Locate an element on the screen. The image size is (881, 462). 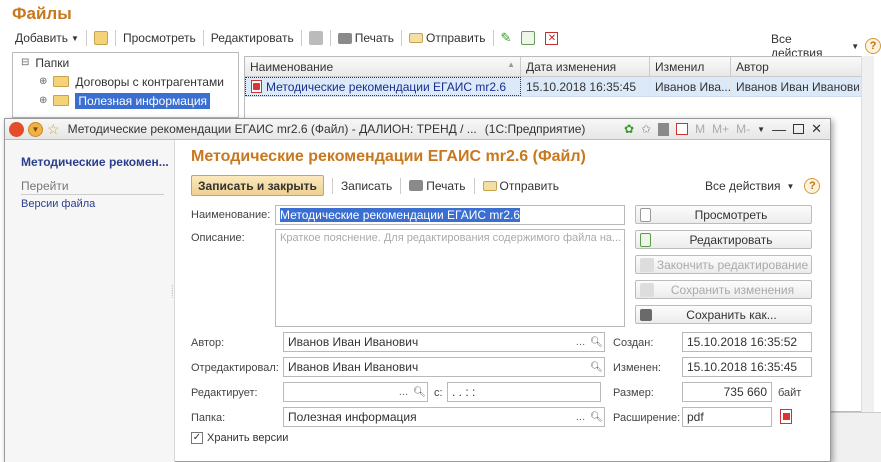
sort-icon: ▲ is located at coordinates (511, 64).